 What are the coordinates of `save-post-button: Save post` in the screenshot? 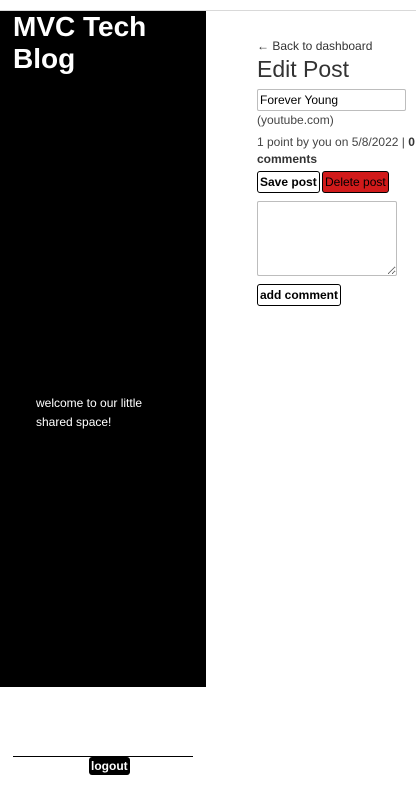 It's located at (288, 182).